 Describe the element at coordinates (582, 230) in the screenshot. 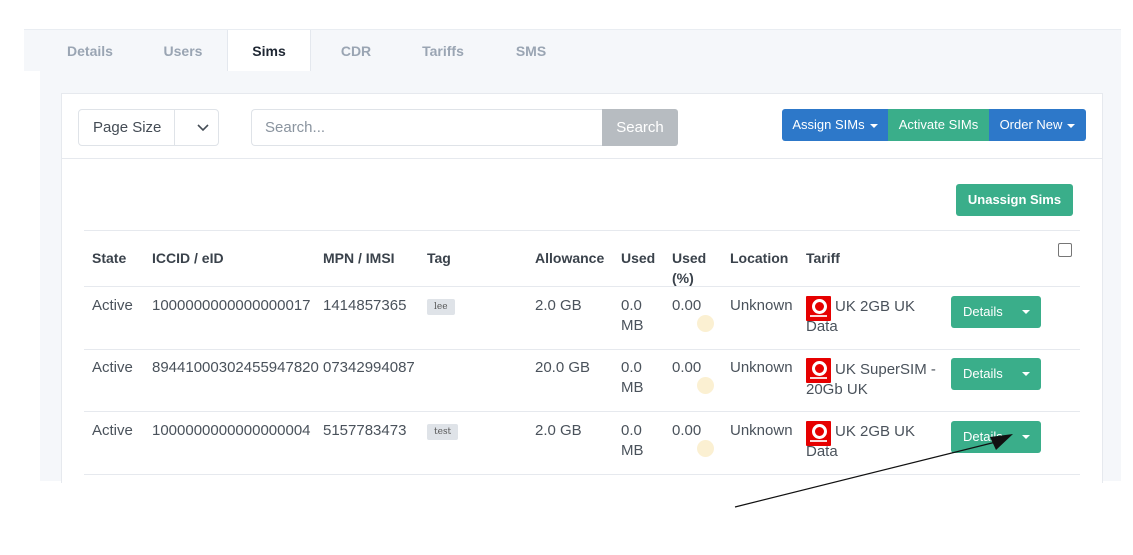

I see `table-top-line` at that location.